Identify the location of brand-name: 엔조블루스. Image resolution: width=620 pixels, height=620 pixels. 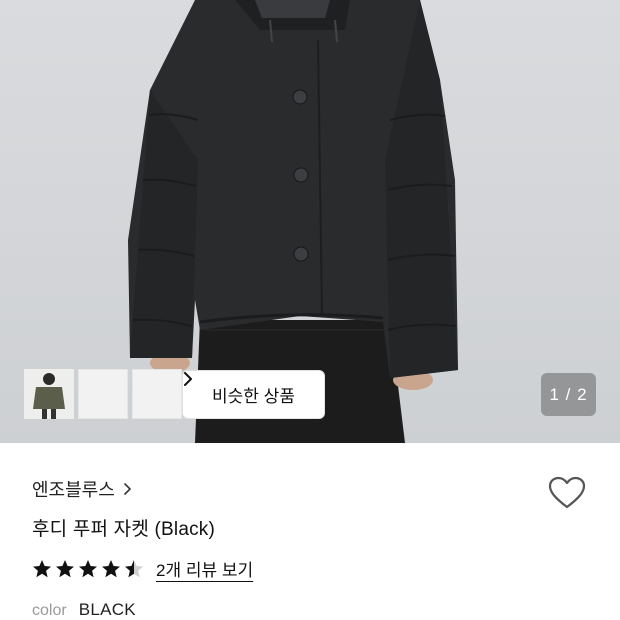
(73, 490).